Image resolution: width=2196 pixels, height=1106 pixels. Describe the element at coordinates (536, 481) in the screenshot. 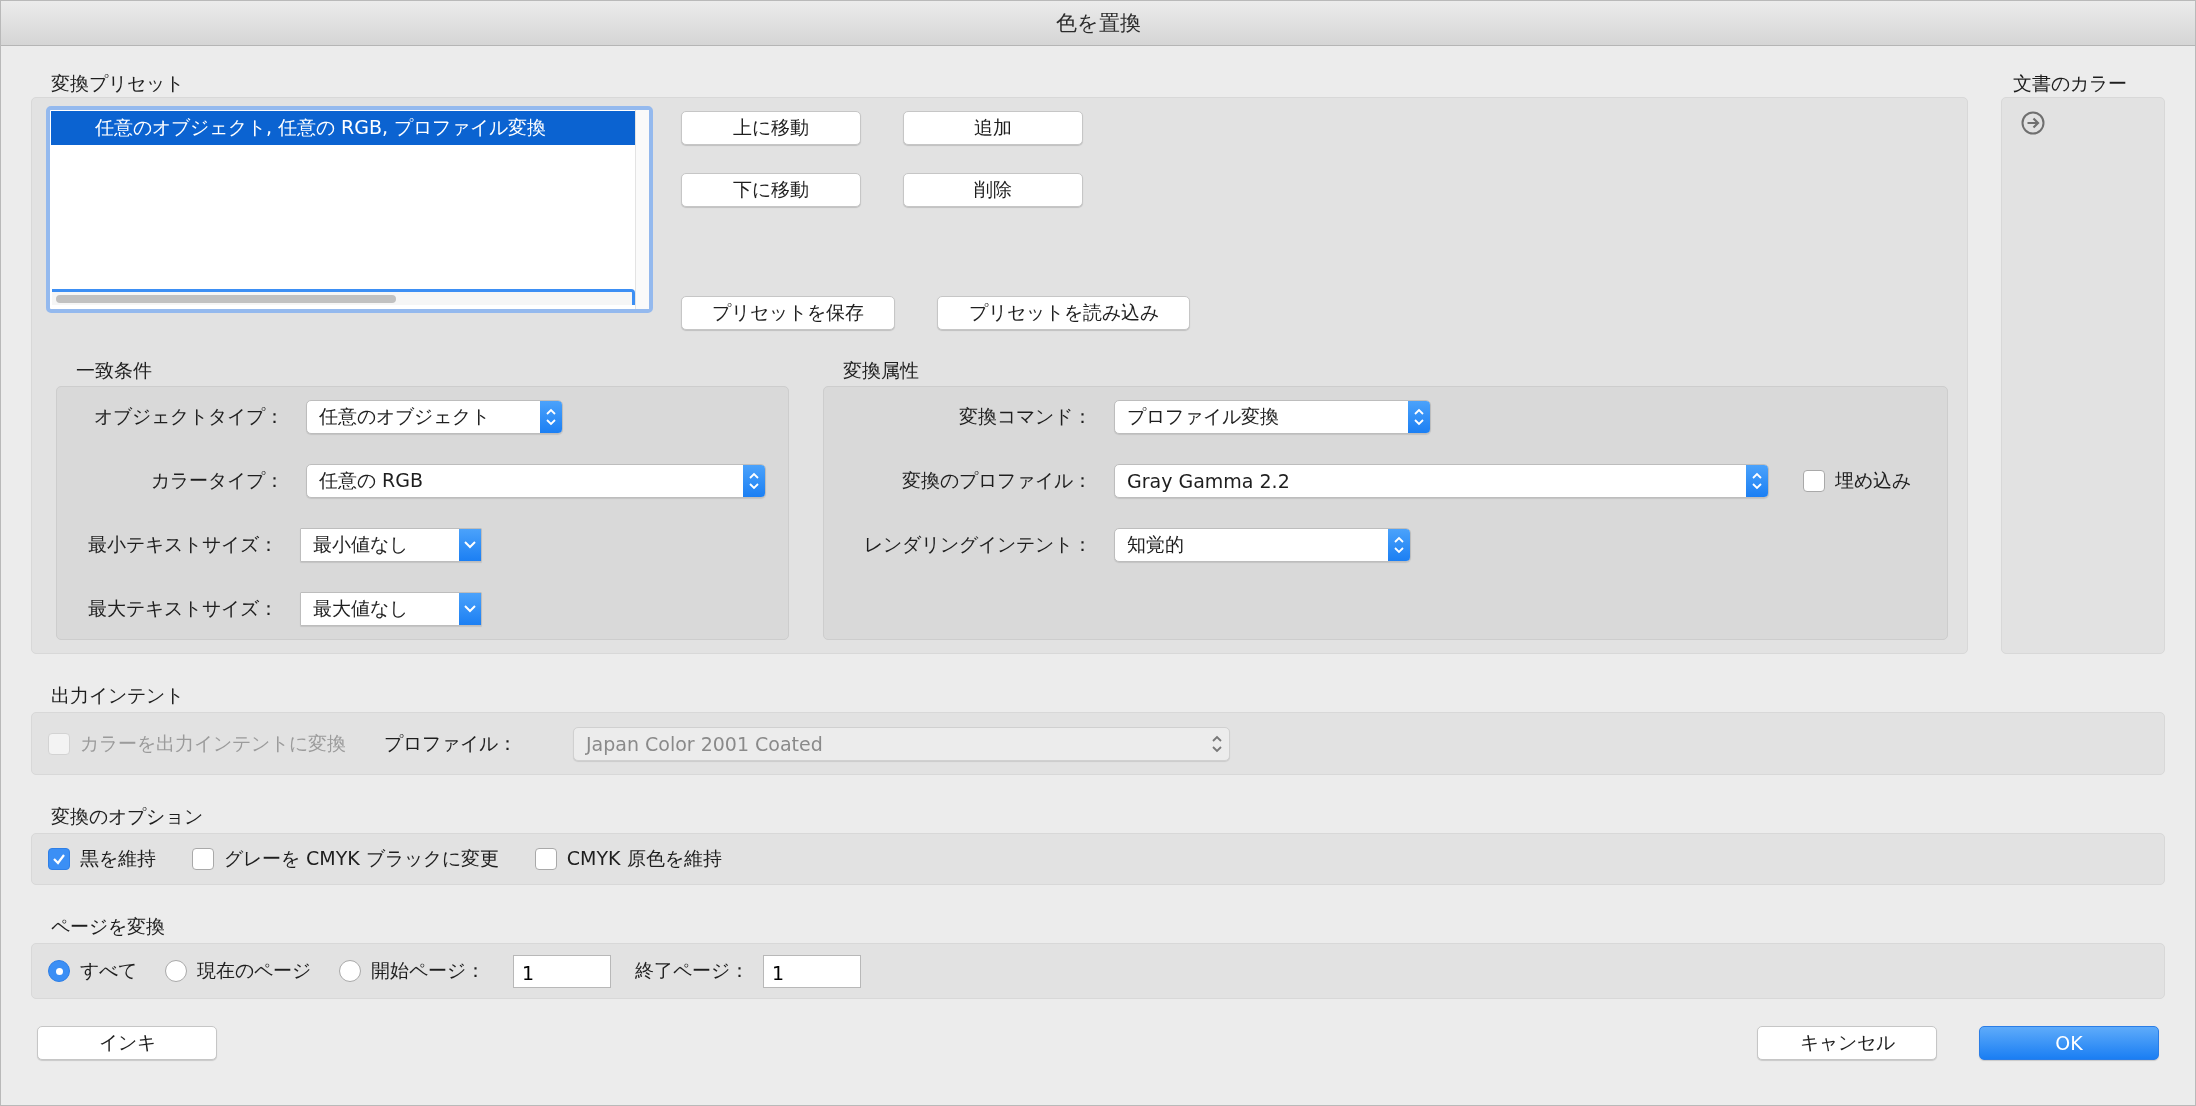

I see `popup-menu: 任意の RGB` at that location.